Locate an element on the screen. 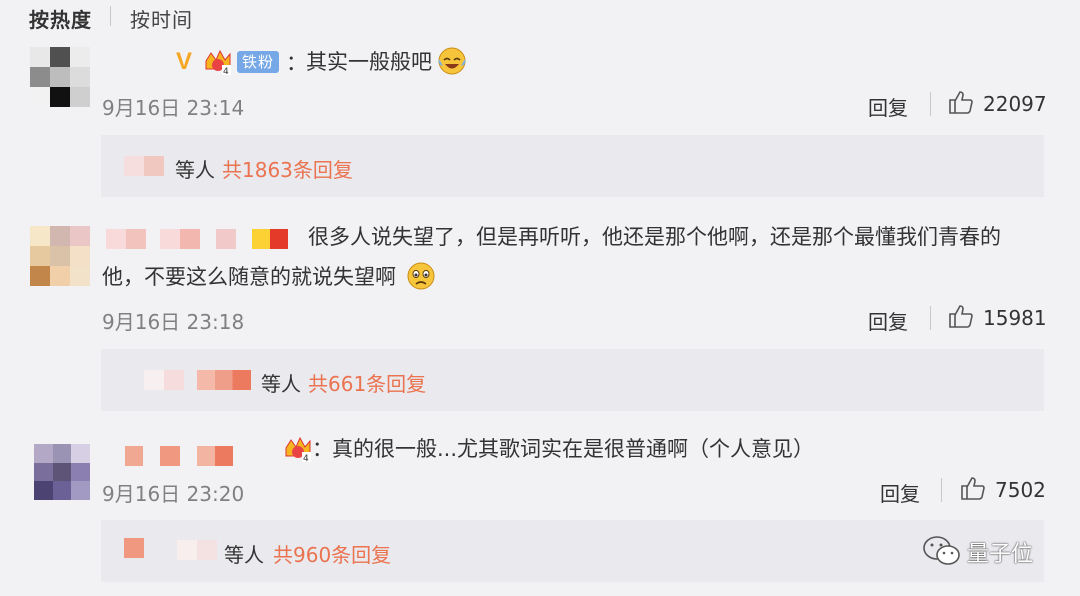 This screenshot has width=1080, height=596. comment-text: 其实一般般吧 is located at coordinates (369, 62).